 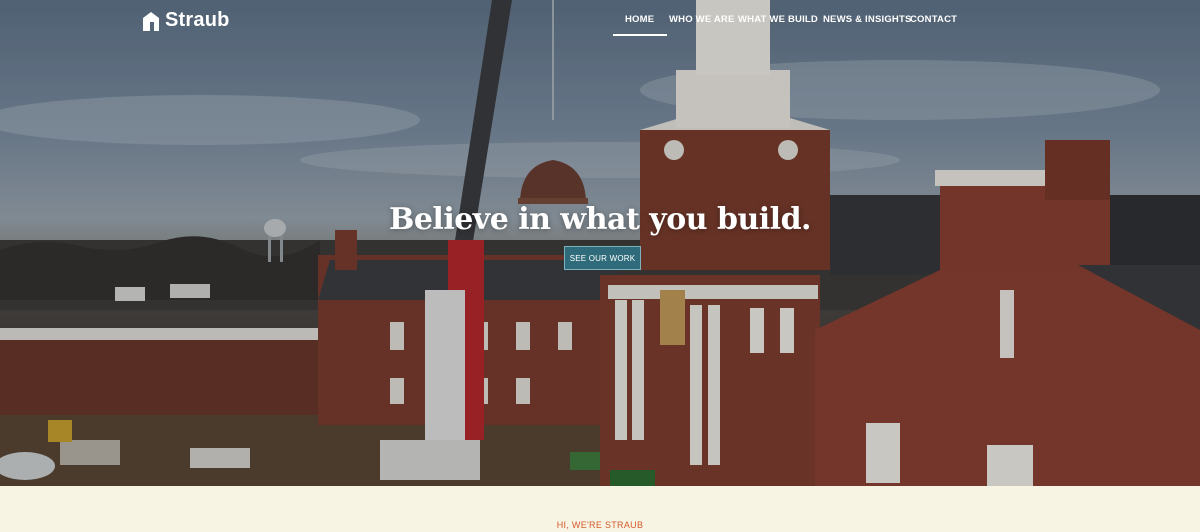 What do you see at coordinates (702, 19) in the screenshot?
I see `nav-item-who-we-are: WHO WE ARE` at bounding box center [702, 19].